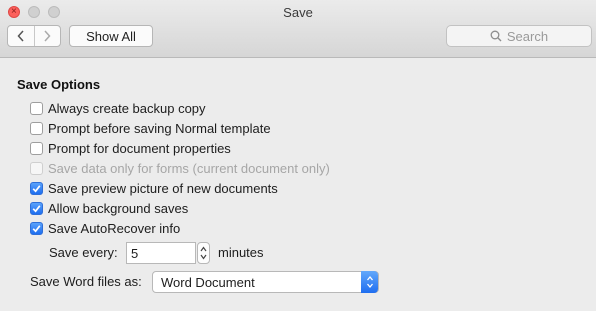 The height and width of the screenshot is (311, 596). I want to click on autorecover-minutes-input: 5, so click(161, 253).